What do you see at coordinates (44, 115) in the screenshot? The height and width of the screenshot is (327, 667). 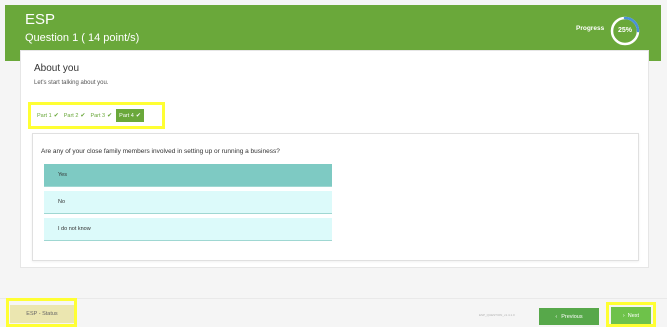 I see `part-label: Part 1` at bounding box center [44, 115].